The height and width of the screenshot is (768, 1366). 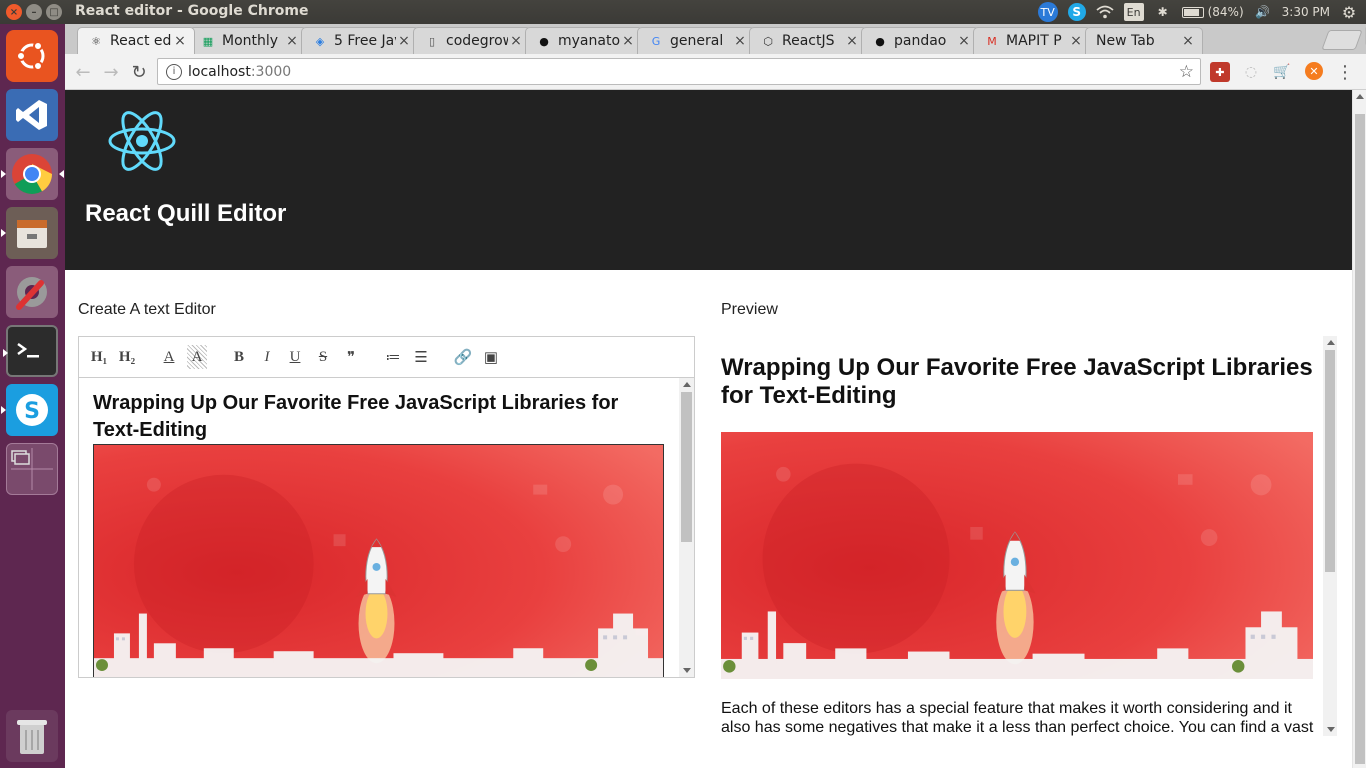 What do you see at coordinates (174, 71) in the screenshot?
I see `site-info-icon: i` at bounding box center [174, 71].